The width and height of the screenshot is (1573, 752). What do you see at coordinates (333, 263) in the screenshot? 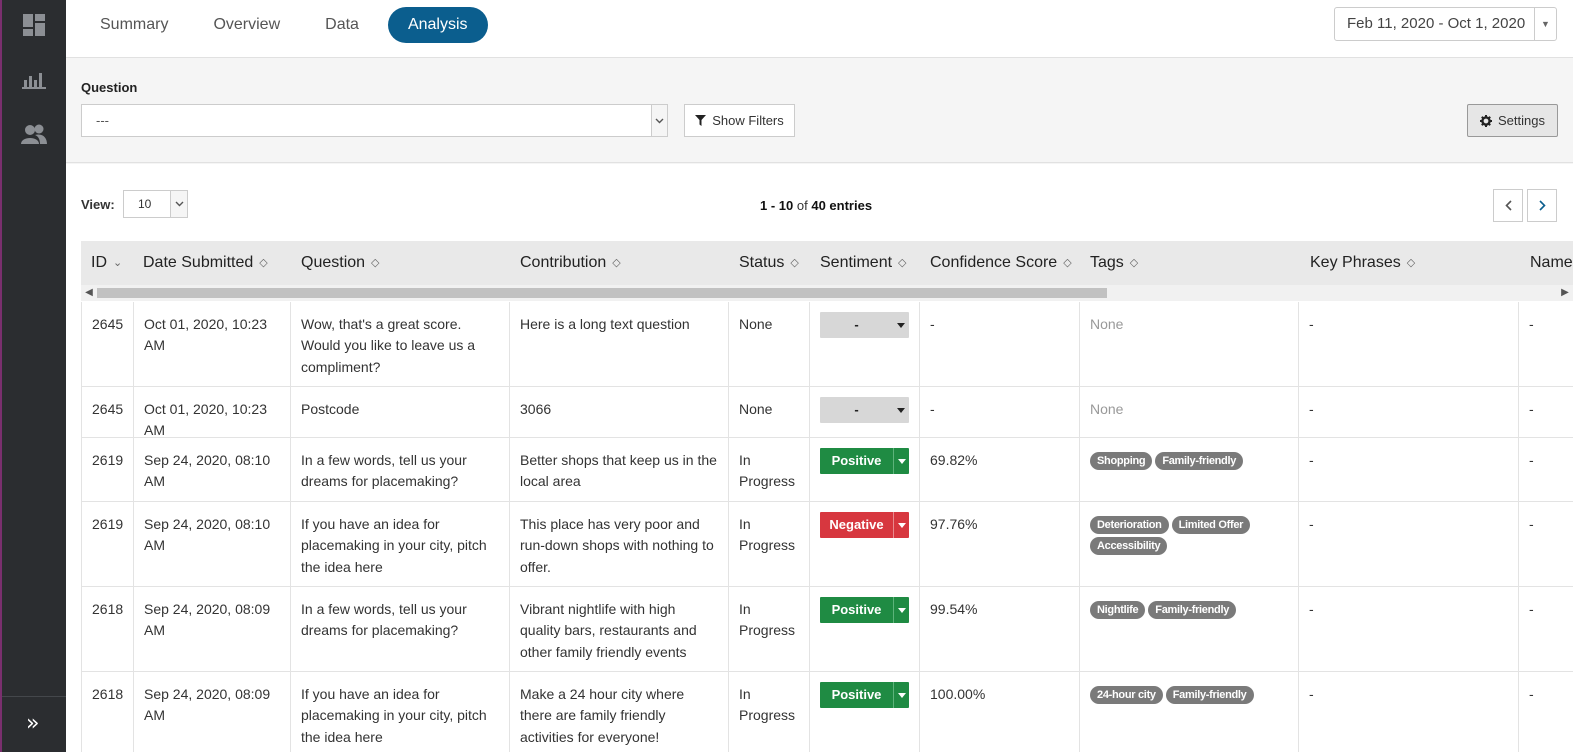
I see `column-header-label: Question` at bounding box center [333, 263].